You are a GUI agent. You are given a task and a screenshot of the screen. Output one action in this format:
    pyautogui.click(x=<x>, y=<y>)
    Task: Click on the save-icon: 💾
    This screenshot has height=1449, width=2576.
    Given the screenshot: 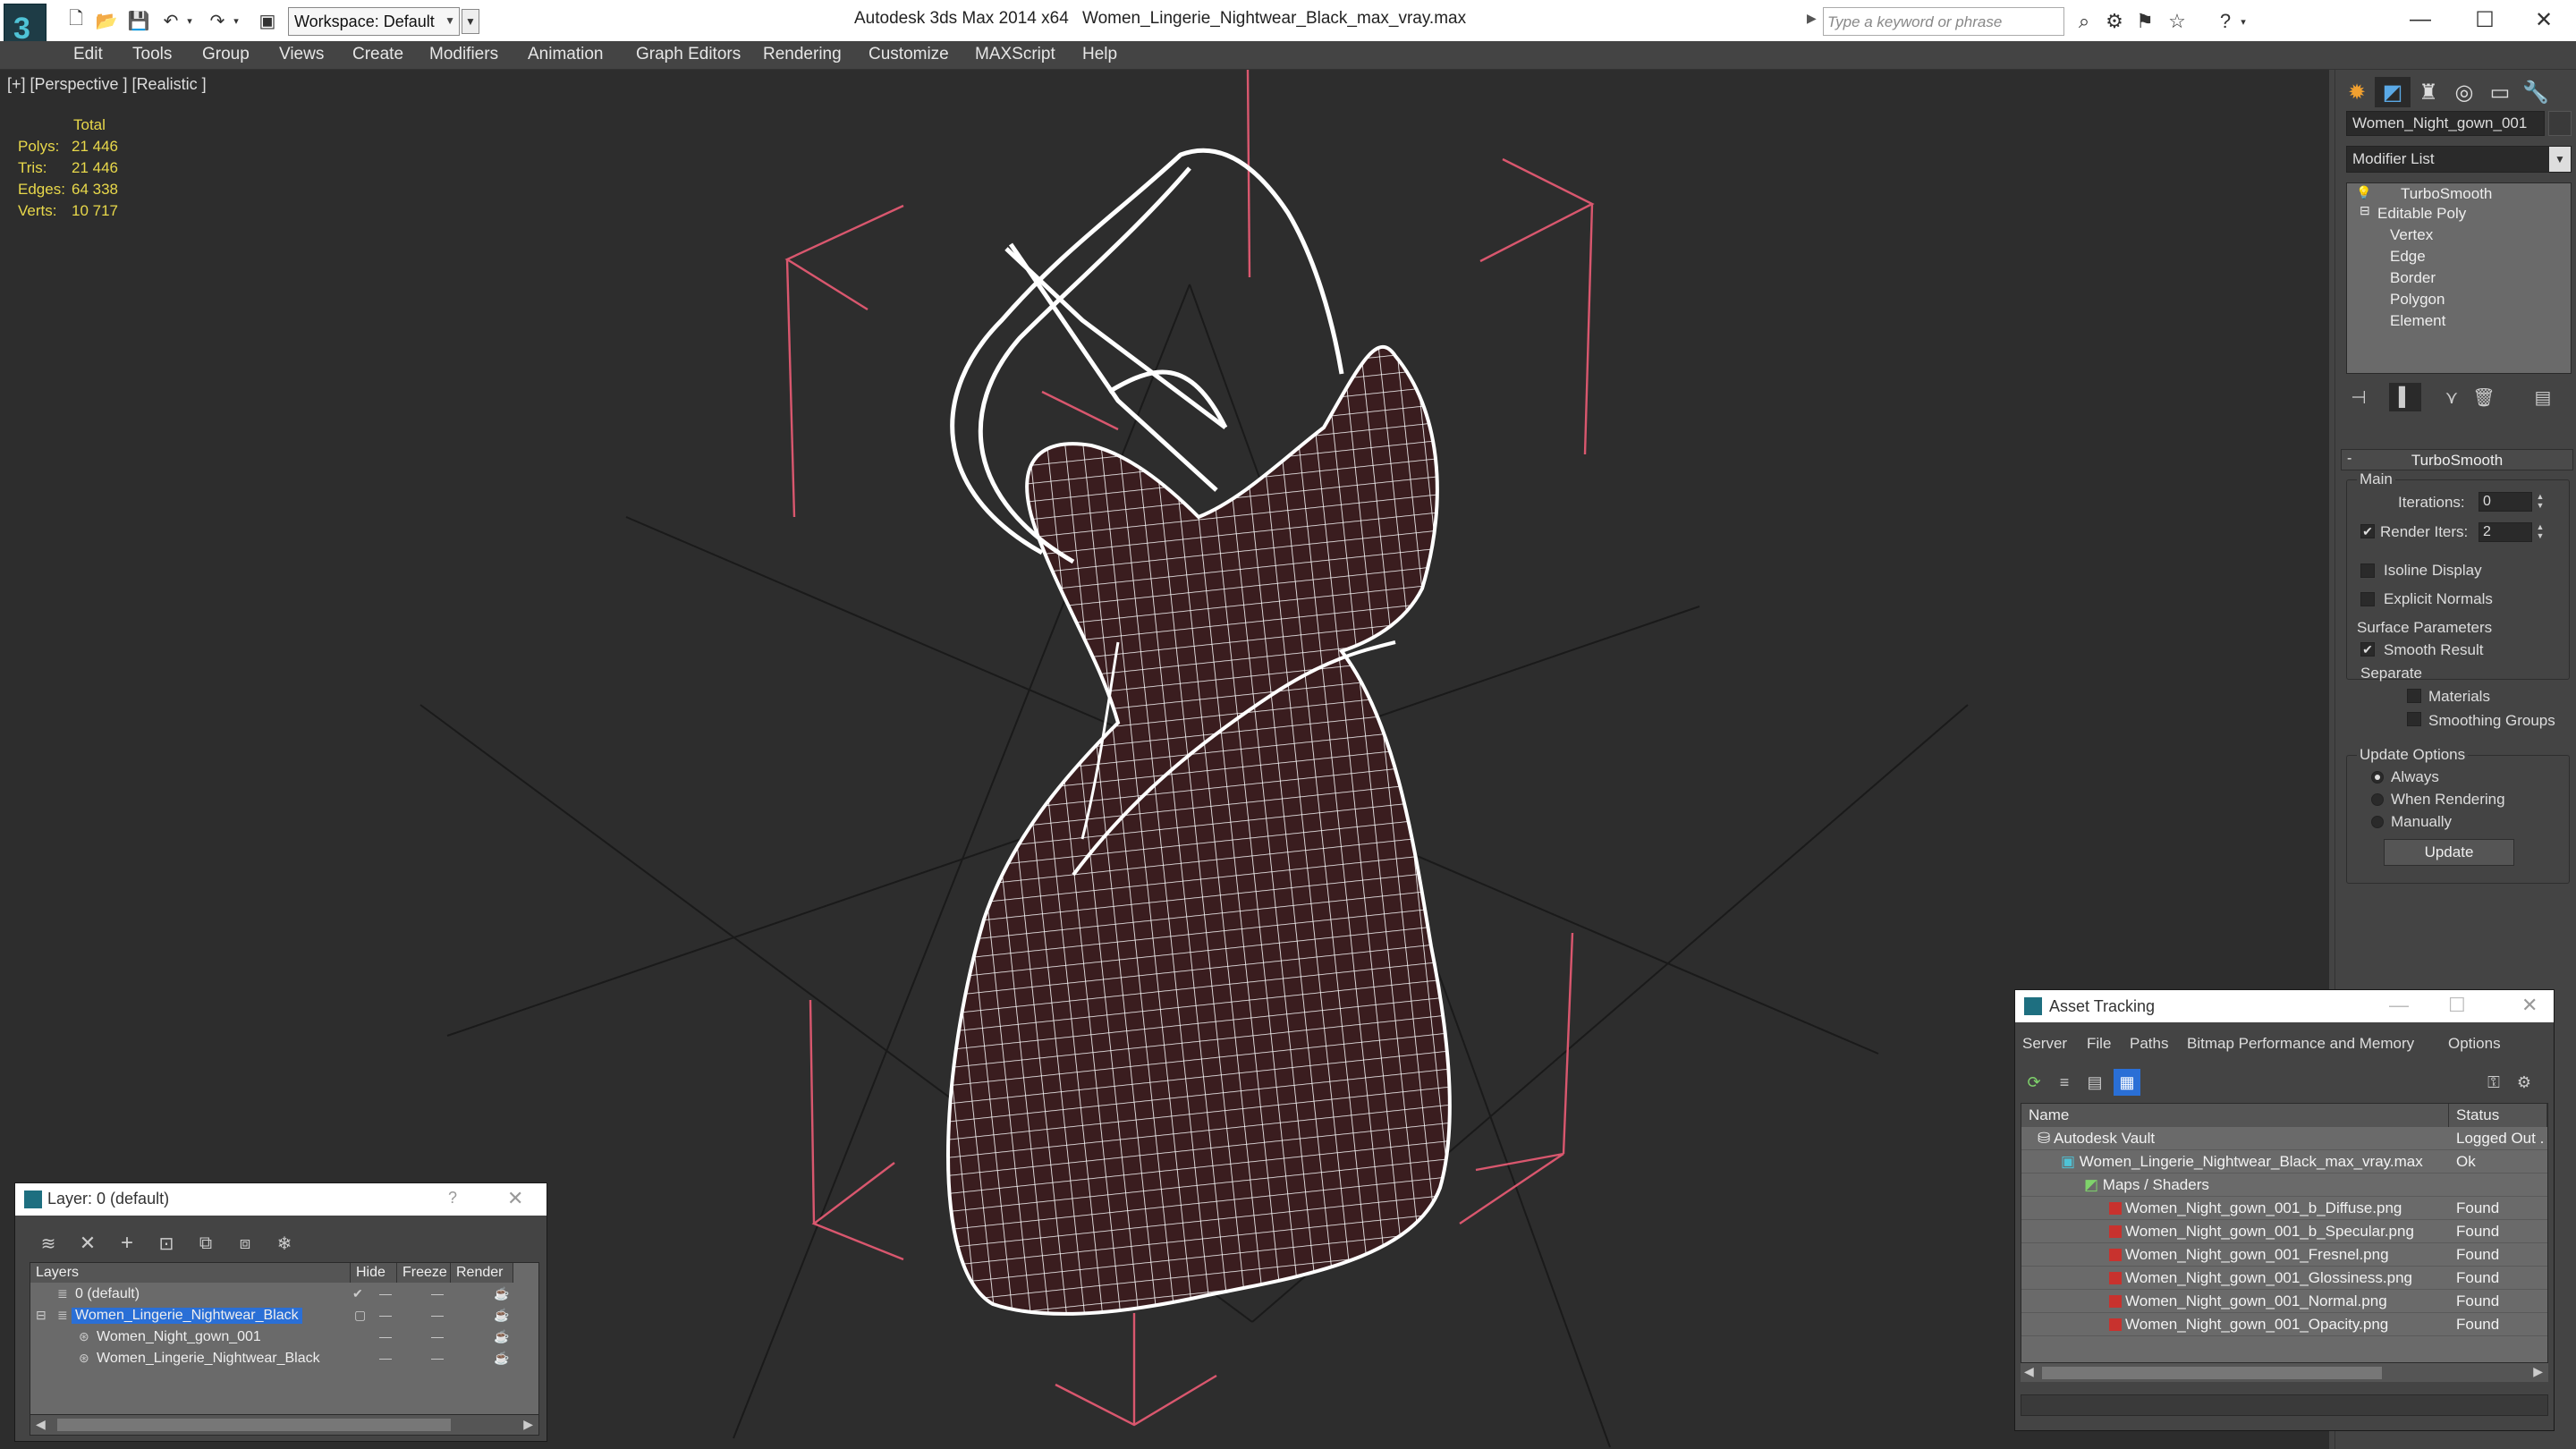 What is the action you would take?
    pyautogui.click(x=138, y=20)
    